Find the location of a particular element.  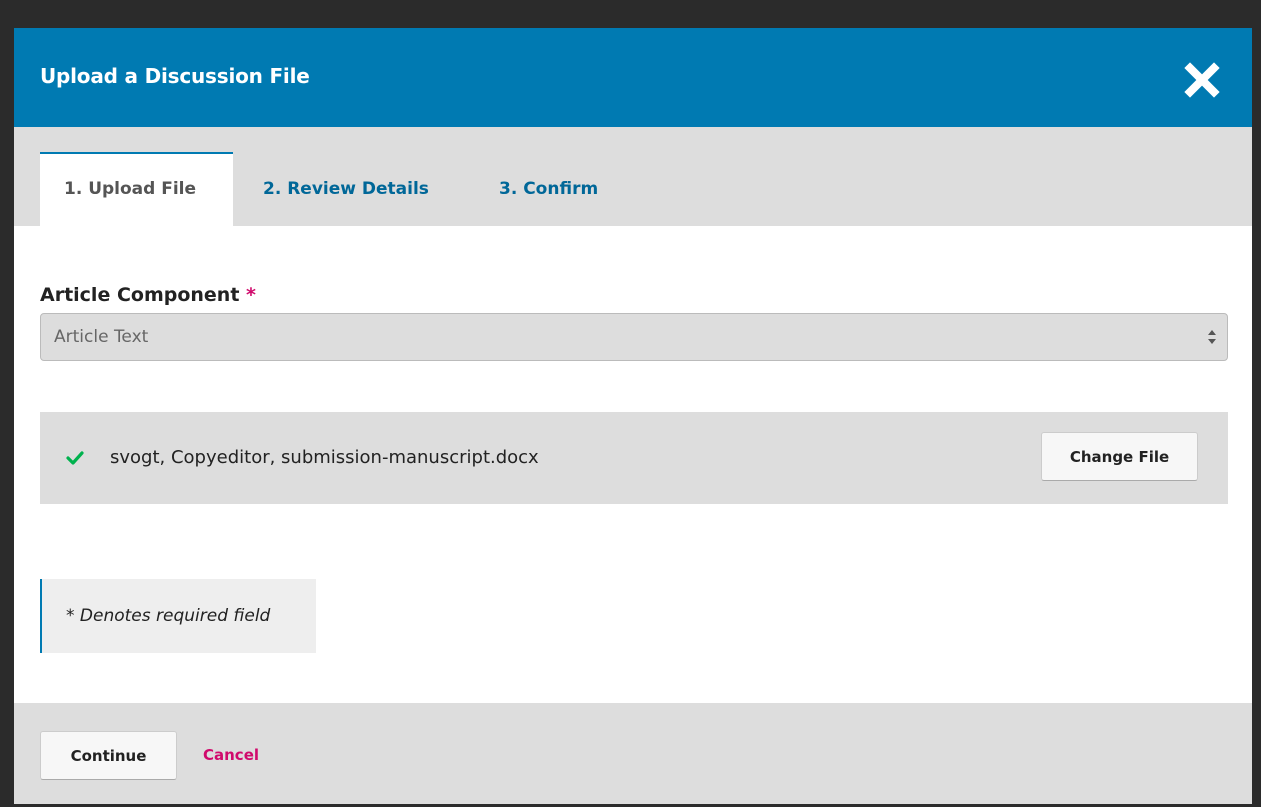

required-marker: * is located at coordinates (251, 295).